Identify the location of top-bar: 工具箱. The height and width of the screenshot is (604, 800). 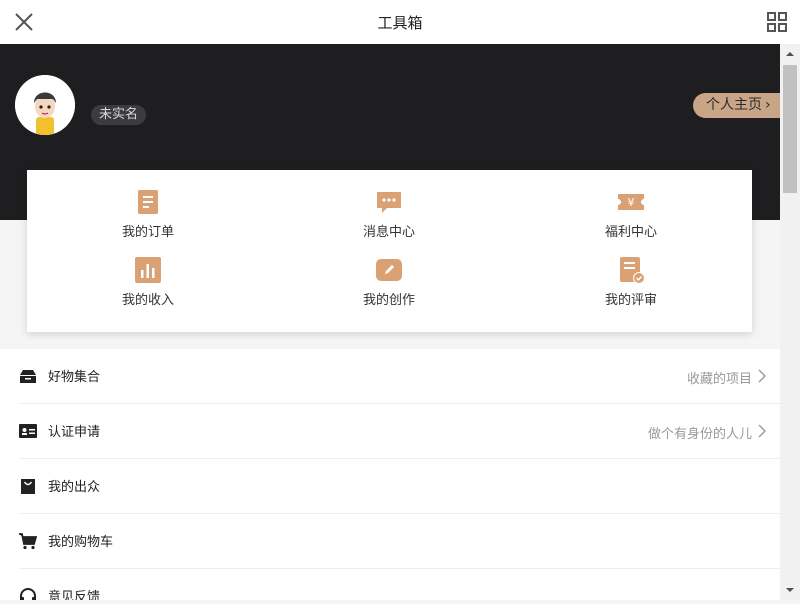
(400, 22).